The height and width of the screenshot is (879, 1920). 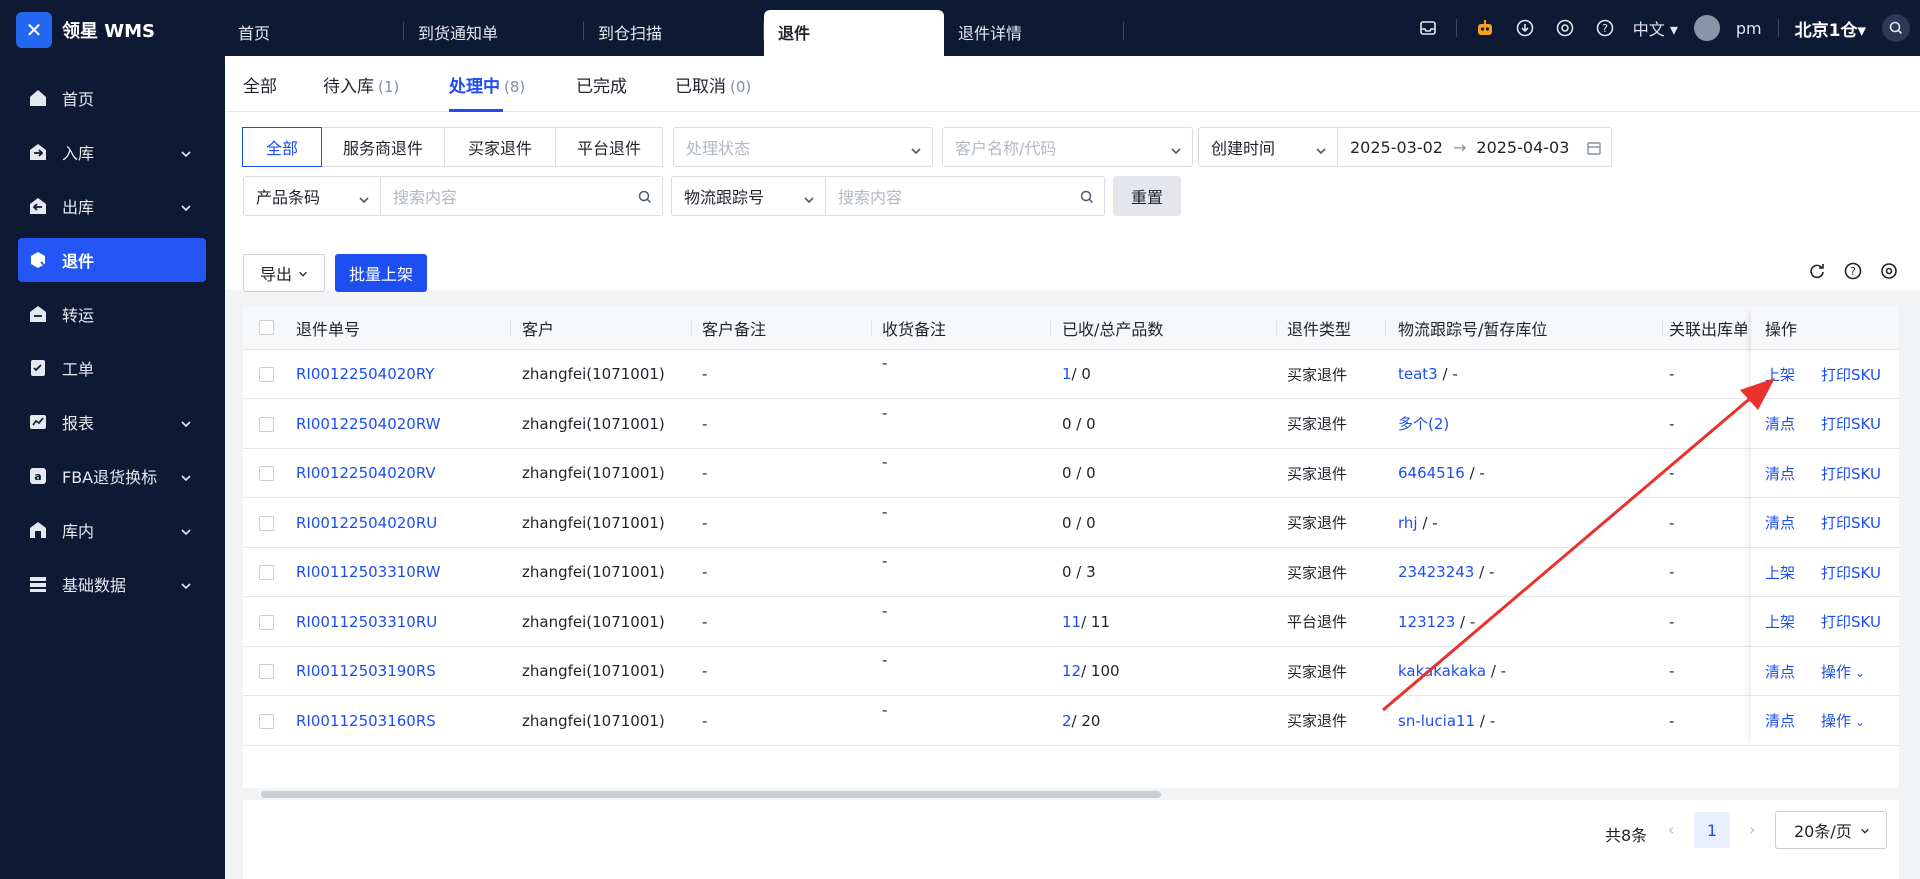 What do you see at coordinates (494, 28) in the screenshot?
I see `tab-arrival-notice: 到货通知单` at bounding box center [494, 28].